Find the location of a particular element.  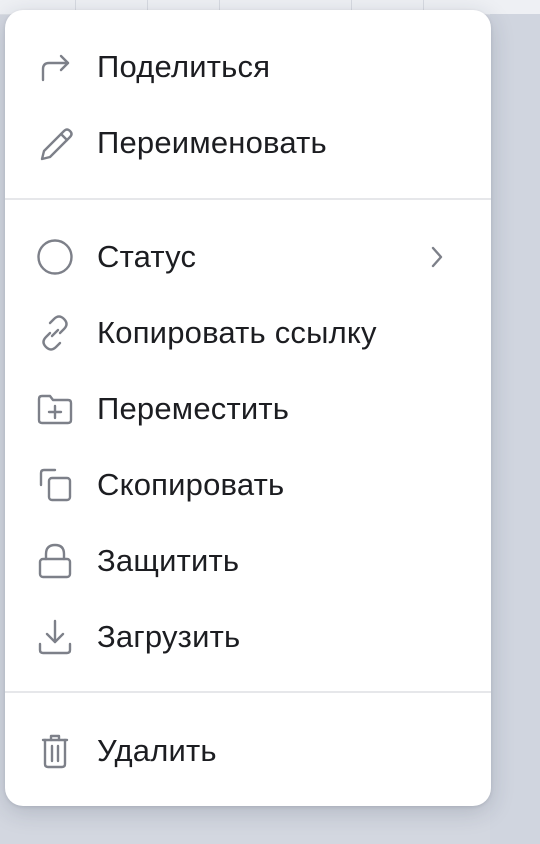

download-icon is located at coordinates (55, 637).